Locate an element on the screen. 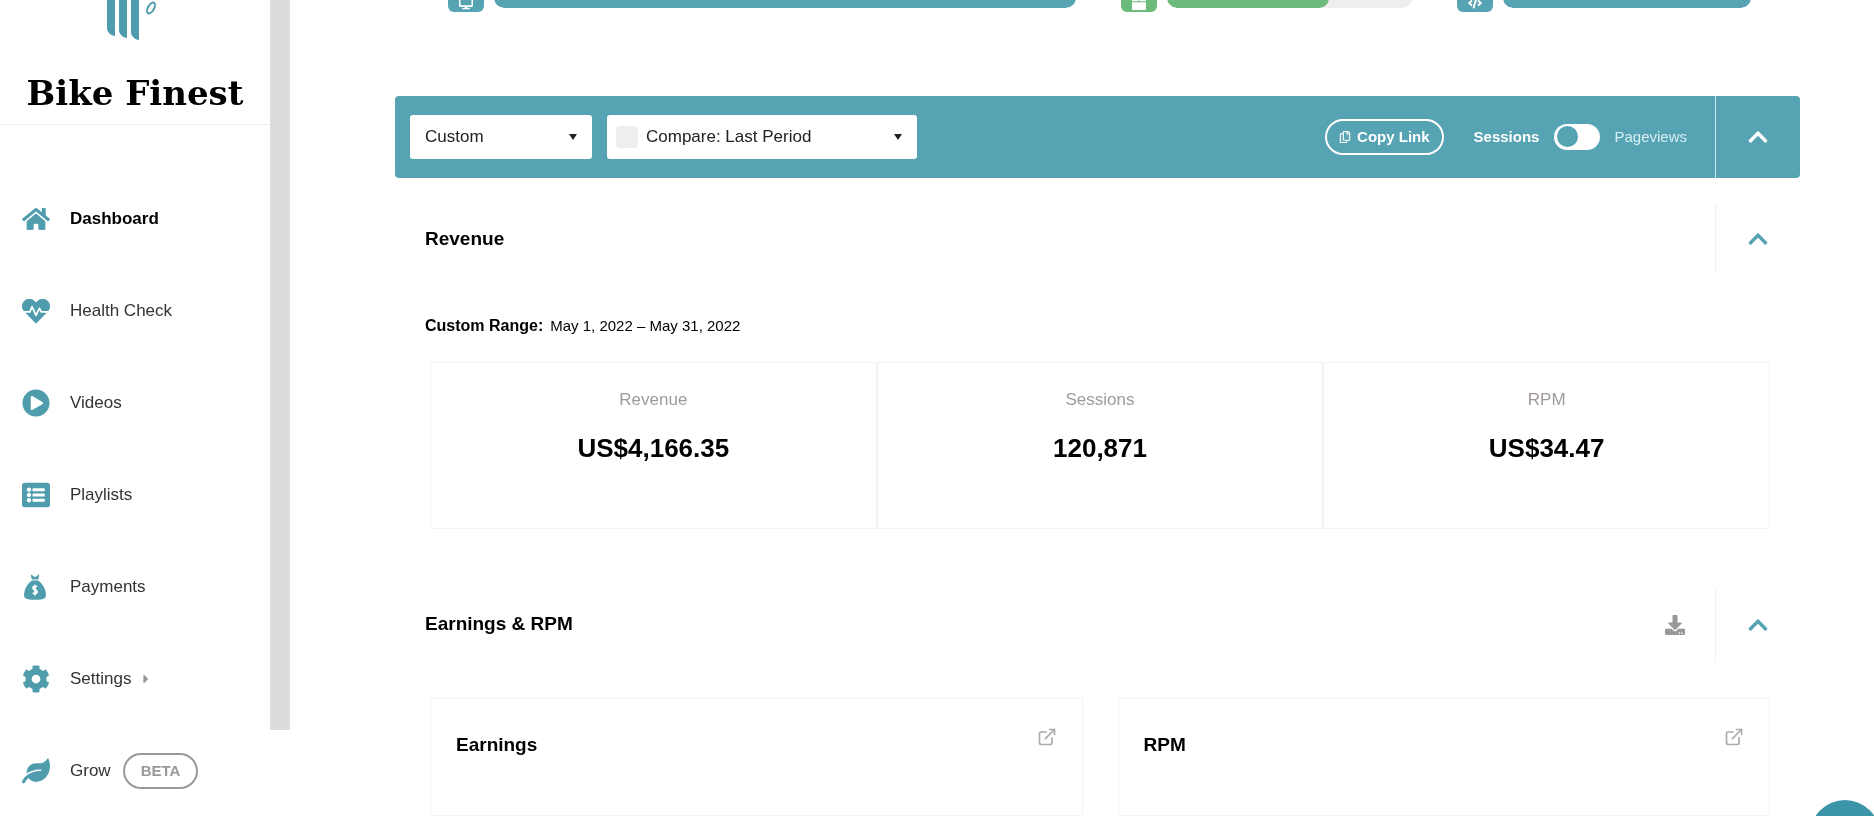  nav-link: Settings is located at coordinates (101, 679).